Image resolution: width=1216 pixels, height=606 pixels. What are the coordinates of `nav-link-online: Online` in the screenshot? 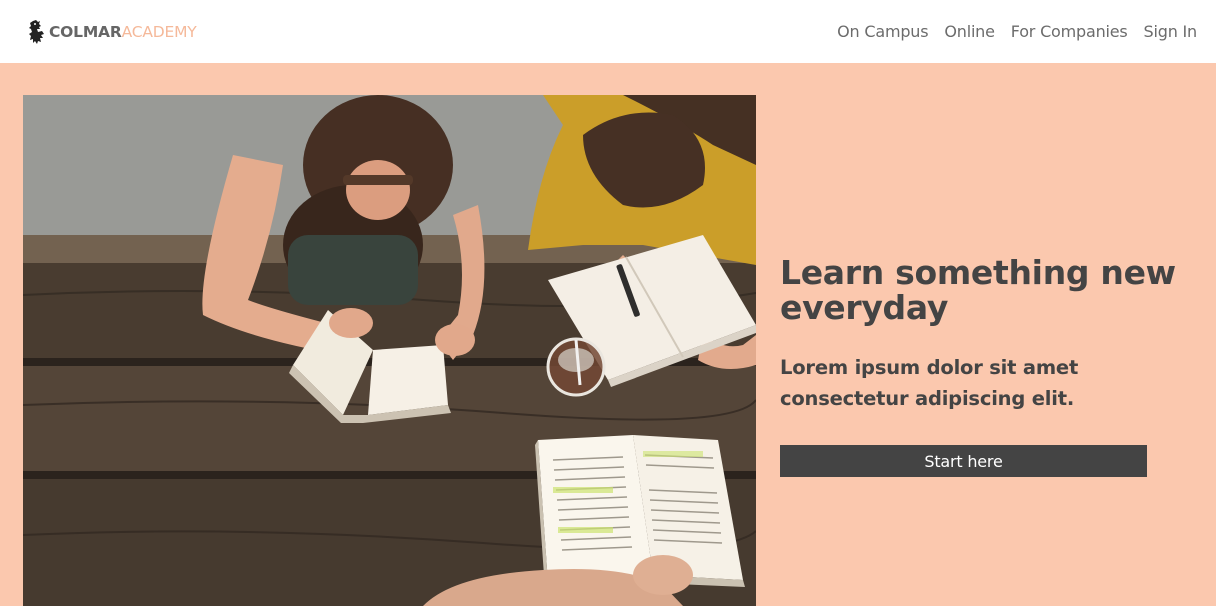 It's located at (969, 31).